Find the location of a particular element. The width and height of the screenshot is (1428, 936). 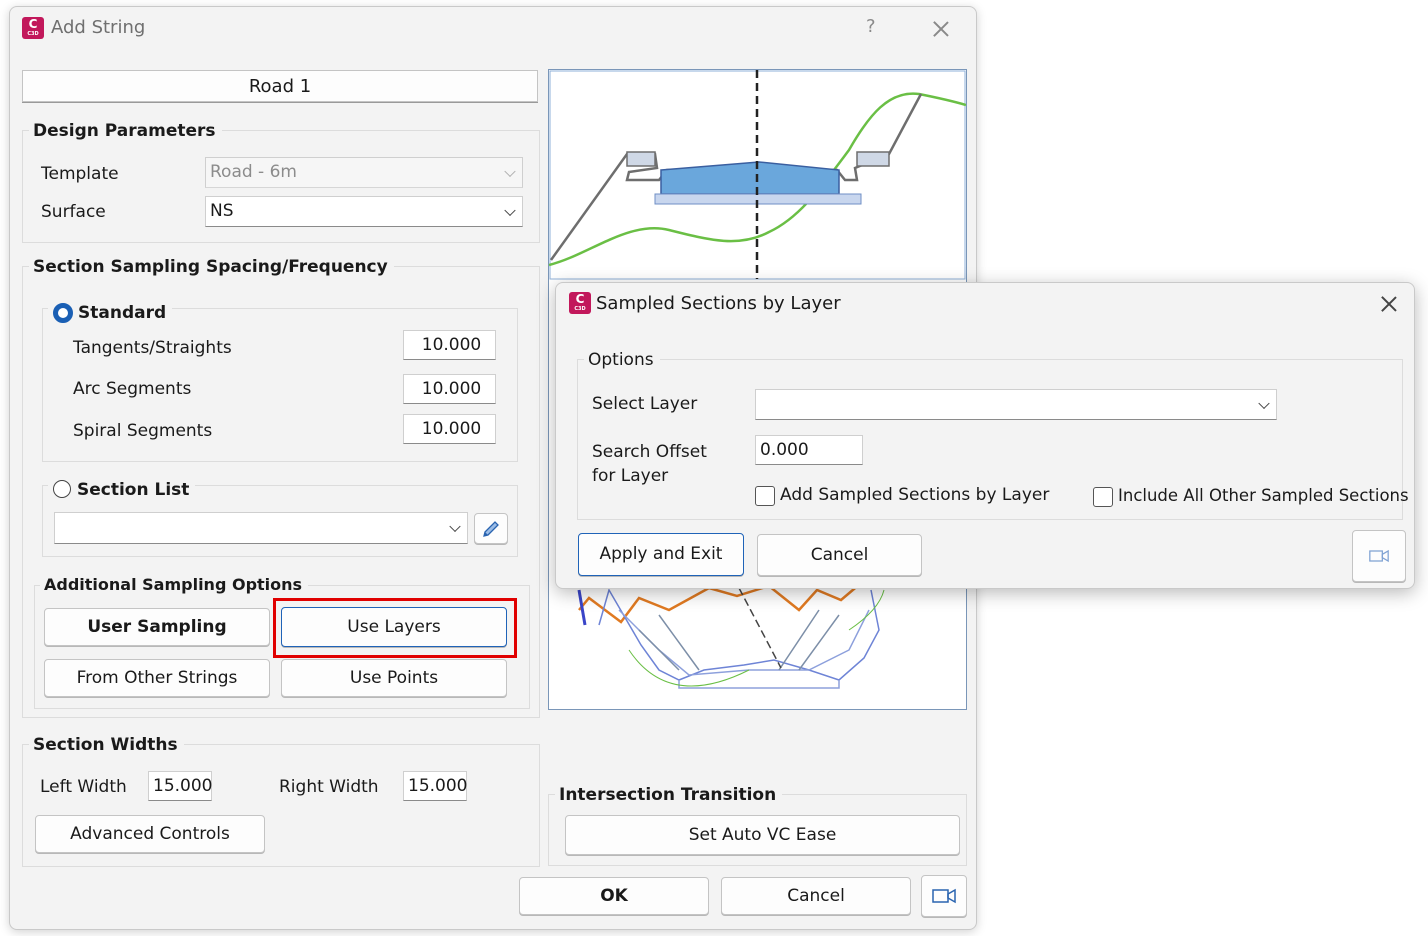

options-label: Options is located at coordinates (622, 360).